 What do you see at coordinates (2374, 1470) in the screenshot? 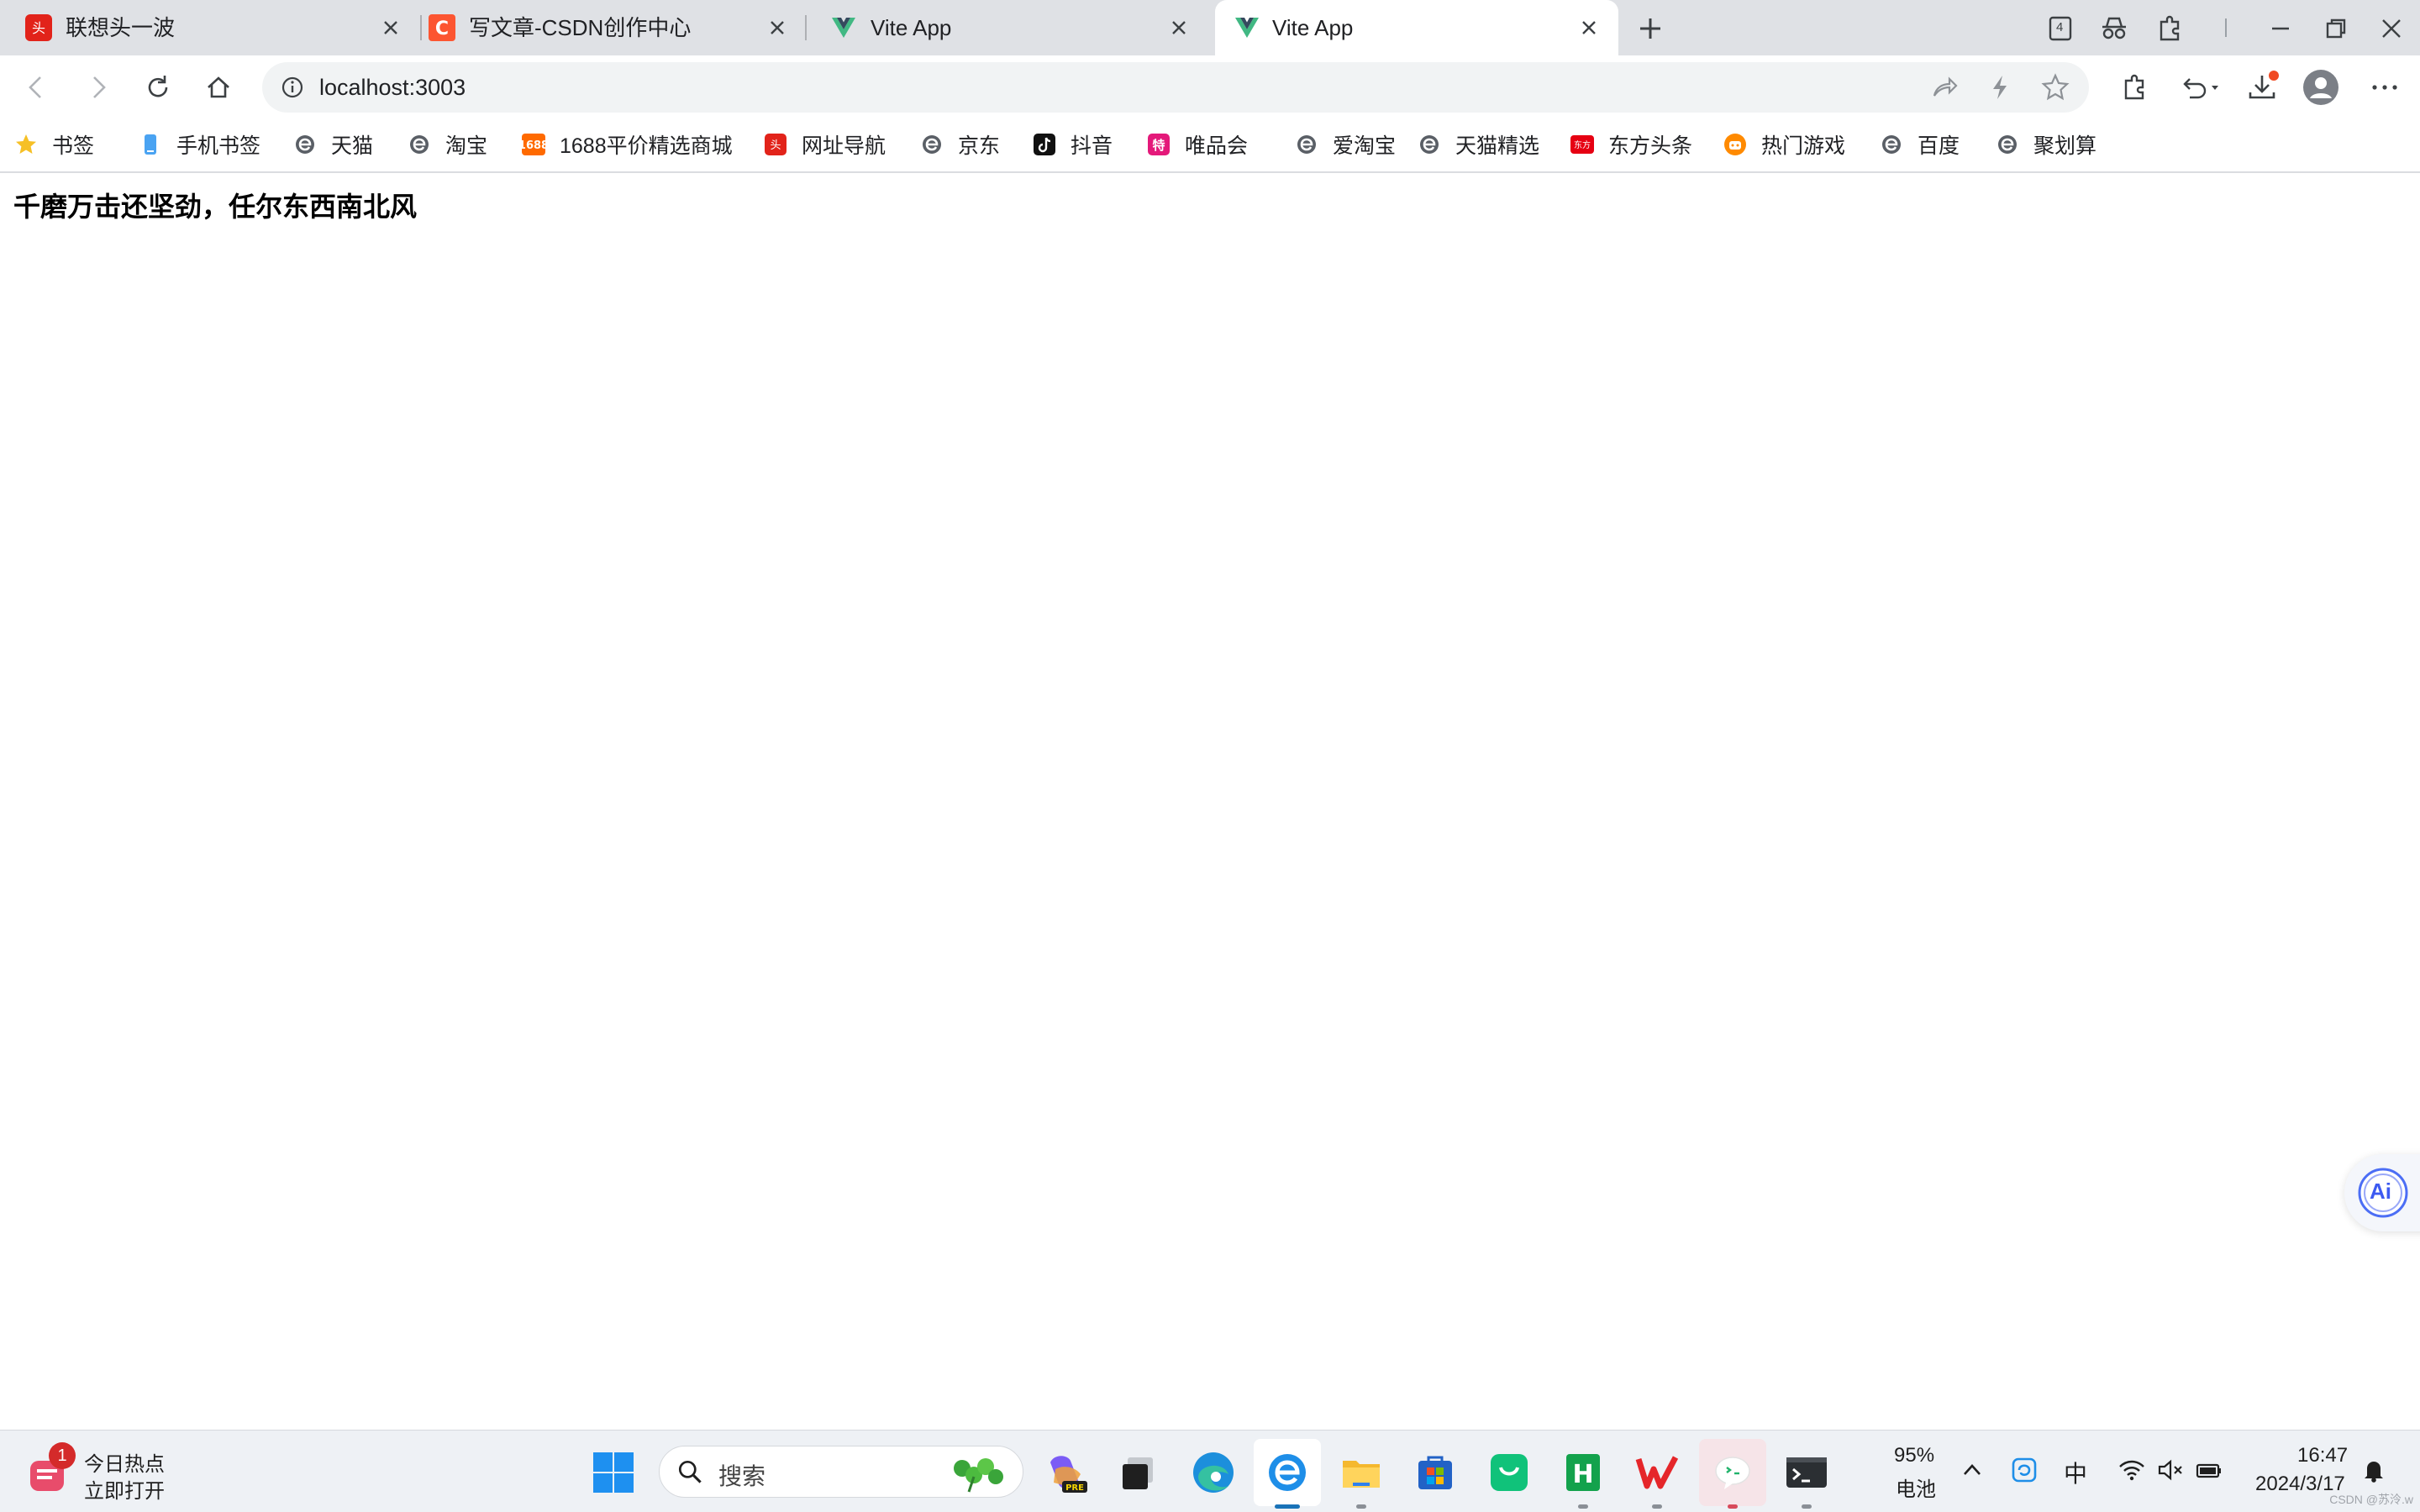
I see `notification-bell-icon` at bounding box center [2374, 1470].